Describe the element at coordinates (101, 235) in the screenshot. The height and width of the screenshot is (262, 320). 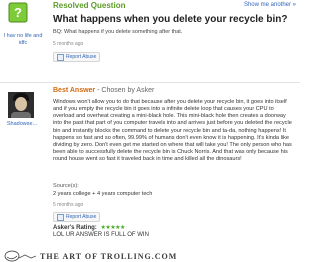
I see `asker-rating-comment: LOL UR ANSWER IS FULL OF WIN` at that location.